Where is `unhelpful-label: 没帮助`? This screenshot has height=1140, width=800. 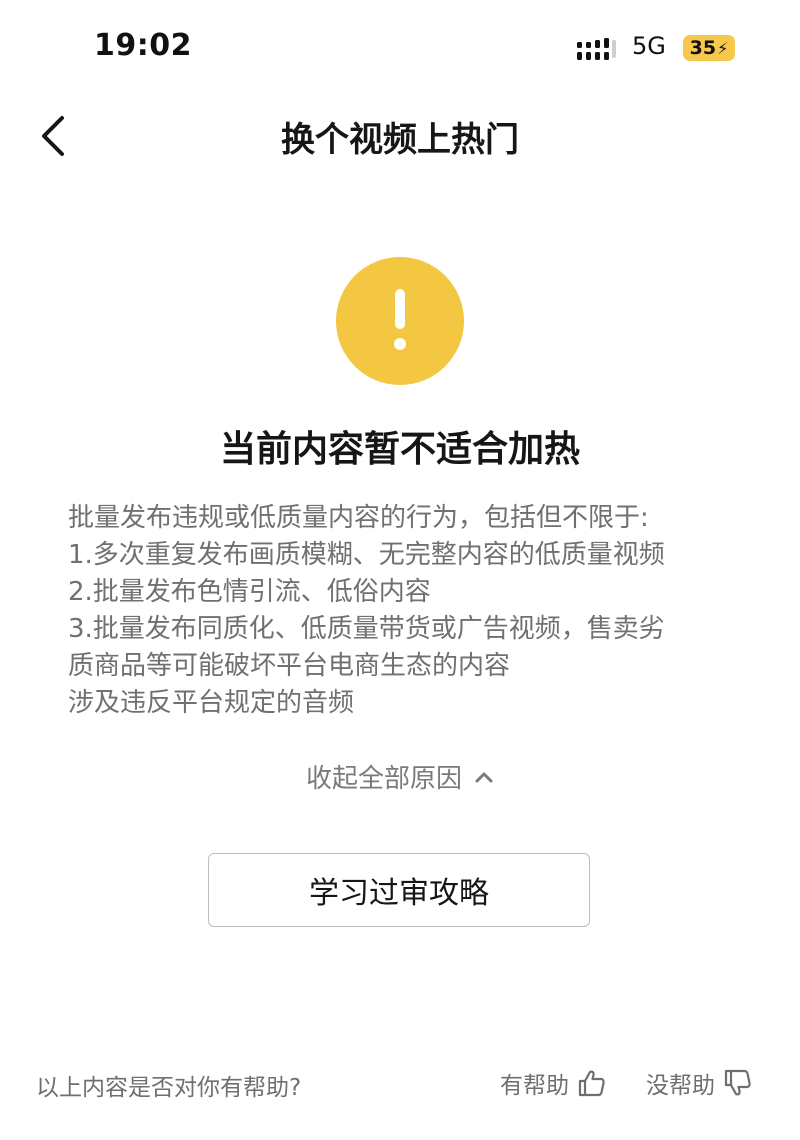
unhelpful-label: 没帮助 is located at coordinates (680, 1086).